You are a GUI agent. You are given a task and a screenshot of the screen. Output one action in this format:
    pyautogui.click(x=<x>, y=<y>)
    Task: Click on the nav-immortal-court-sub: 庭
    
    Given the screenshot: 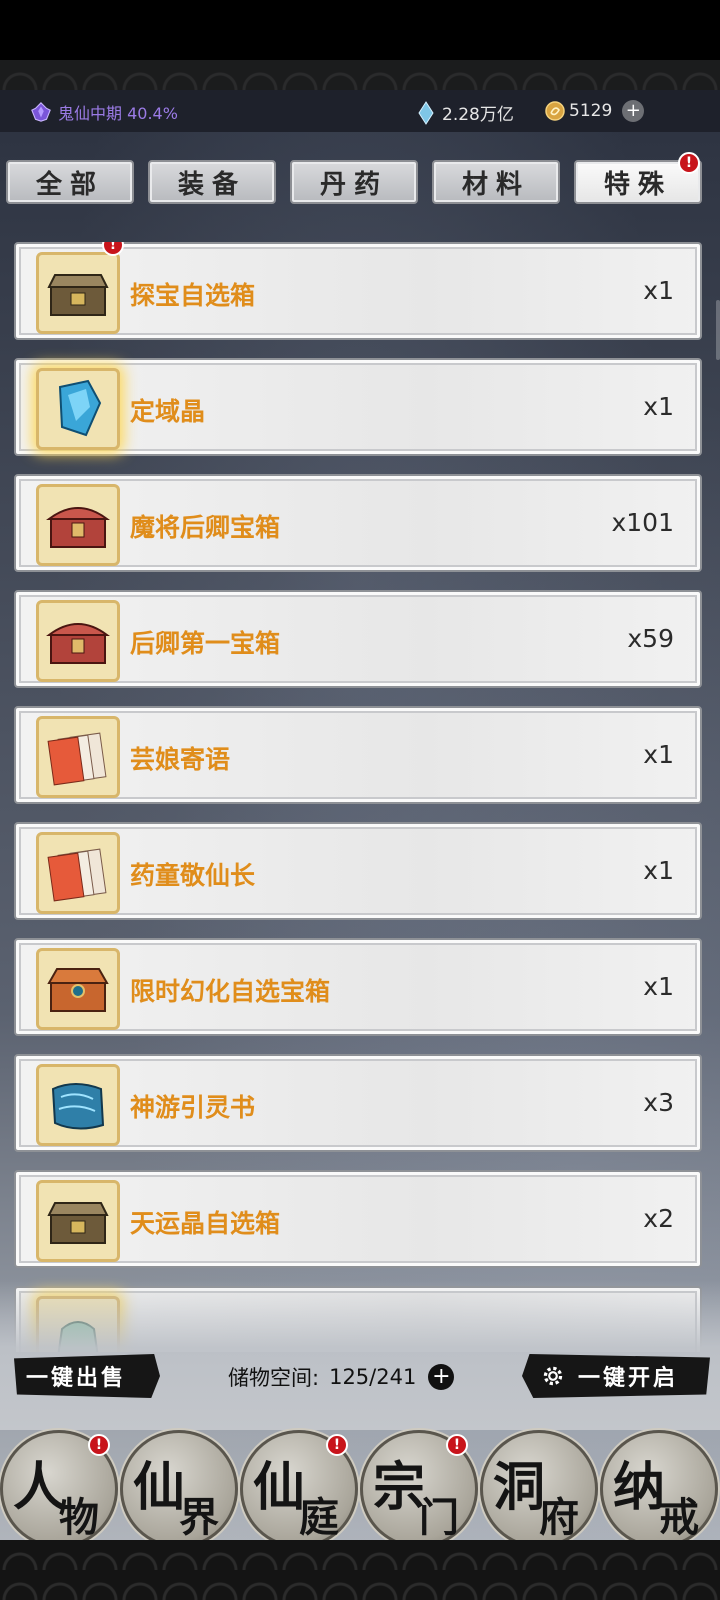 What is the action you would take?
    pyautogui.click(x=319, y=1517)
    